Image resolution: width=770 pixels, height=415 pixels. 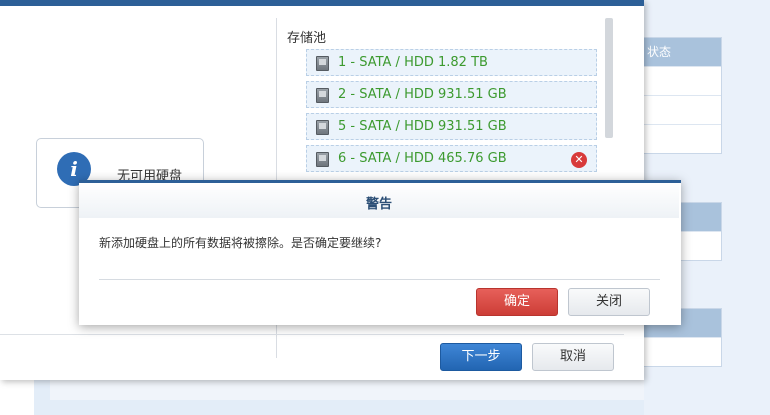 What do you see at coordinates (322, 3) in the screenshot?
I see `wizard-title-bar` at bounding box center [322, 3].